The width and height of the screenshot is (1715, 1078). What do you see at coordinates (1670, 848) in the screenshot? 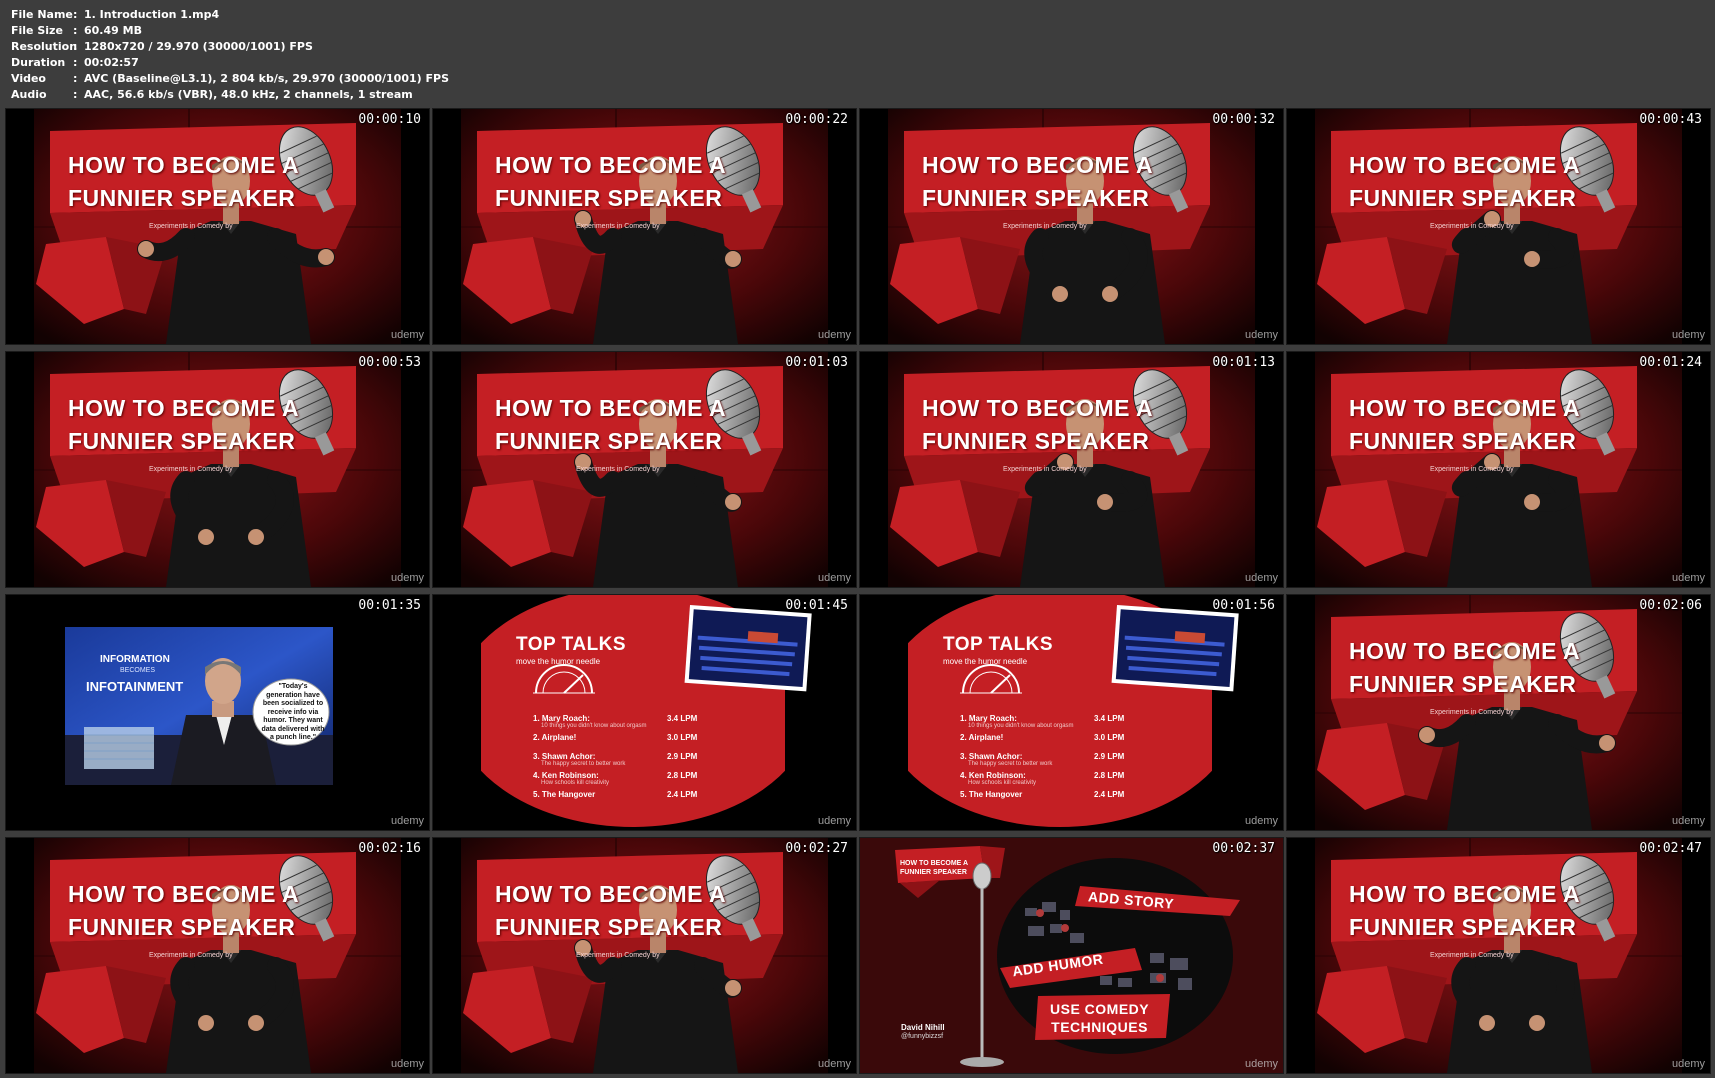
I see `timestamp: 00:02:47` at bounding box center [1670, 848].